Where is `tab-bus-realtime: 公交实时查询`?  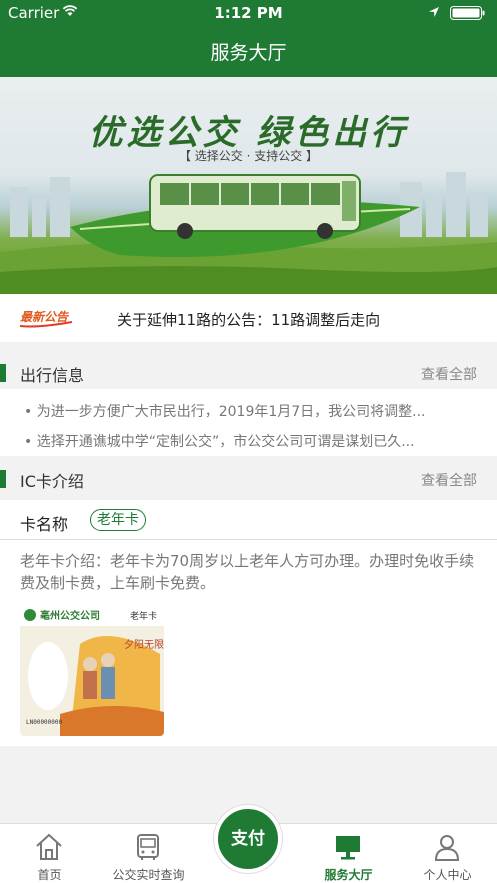
tab-bus-realtime: 公交实时查询 is located at coordinates (148, 853).